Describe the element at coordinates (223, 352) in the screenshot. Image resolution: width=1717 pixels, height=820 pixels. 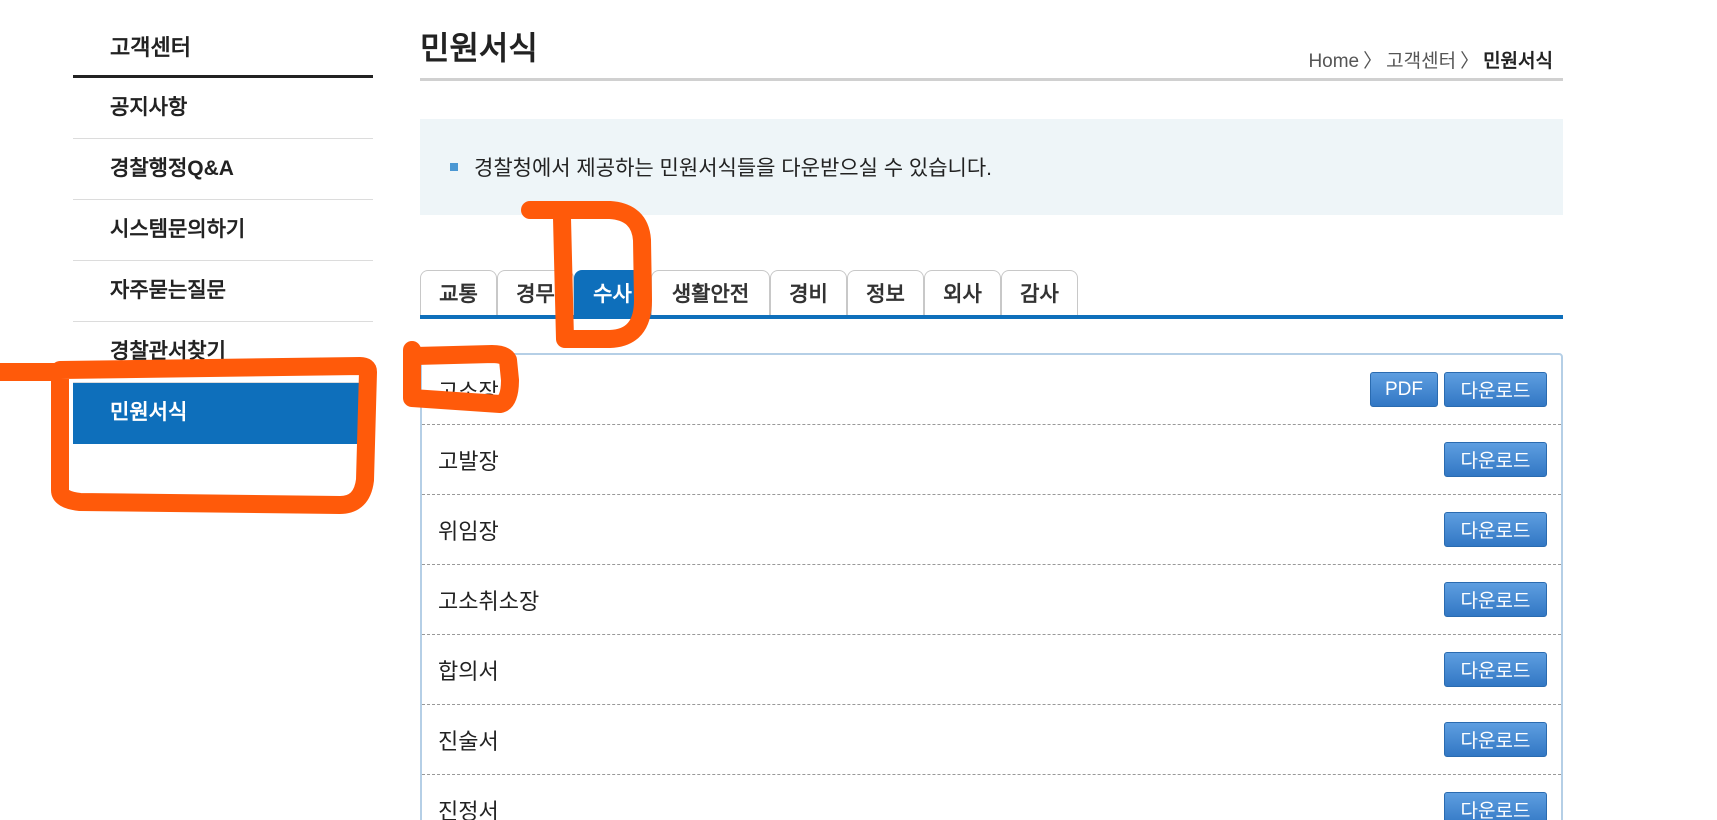
I see `sidebar-item-find-station: 경찰관서찾기` at that location.